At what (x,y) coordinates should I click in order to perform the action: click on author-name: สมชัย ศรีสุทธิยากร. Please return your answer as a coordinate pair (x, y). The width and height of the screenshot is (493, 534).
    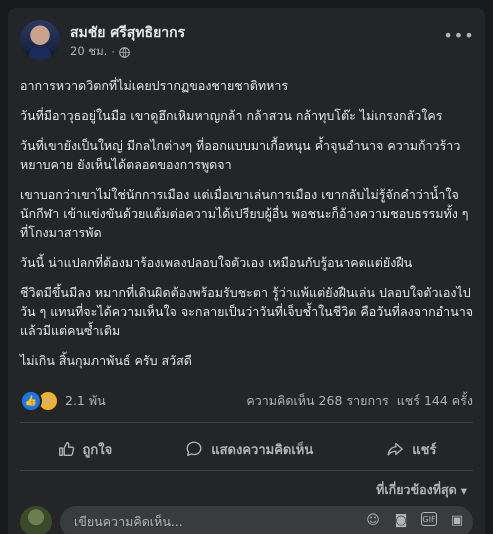
    Looking at the image, I should click on (127, 33).